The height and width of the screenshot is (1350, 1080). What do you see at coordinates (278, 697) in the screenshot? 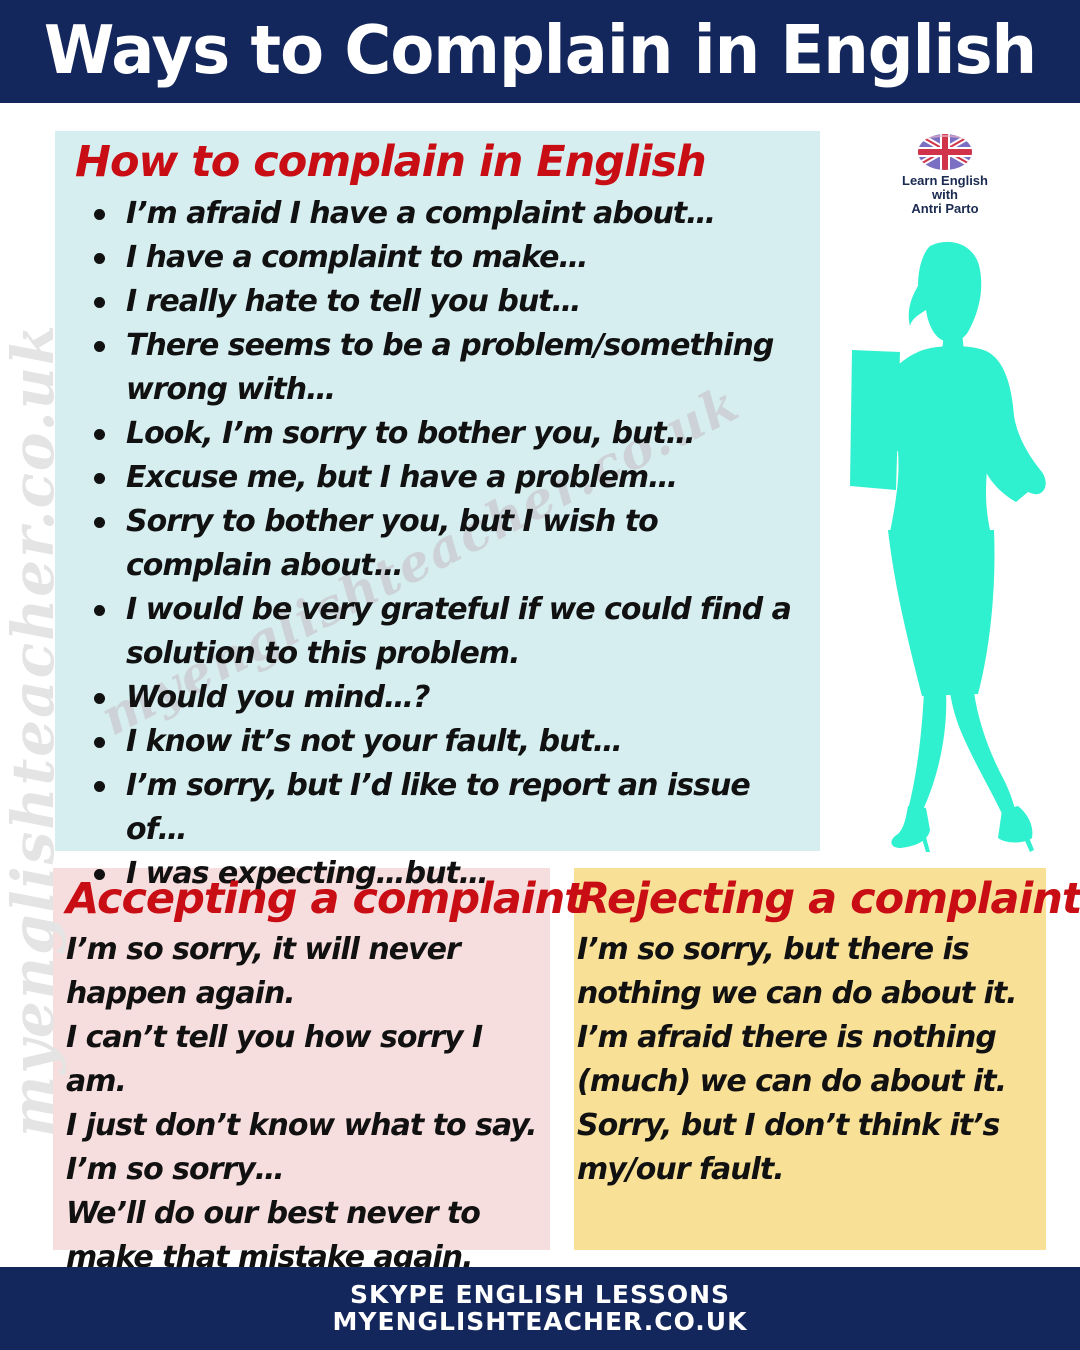
I see `phrase-text: Would you mind…?` at bounding box center [278, 697].